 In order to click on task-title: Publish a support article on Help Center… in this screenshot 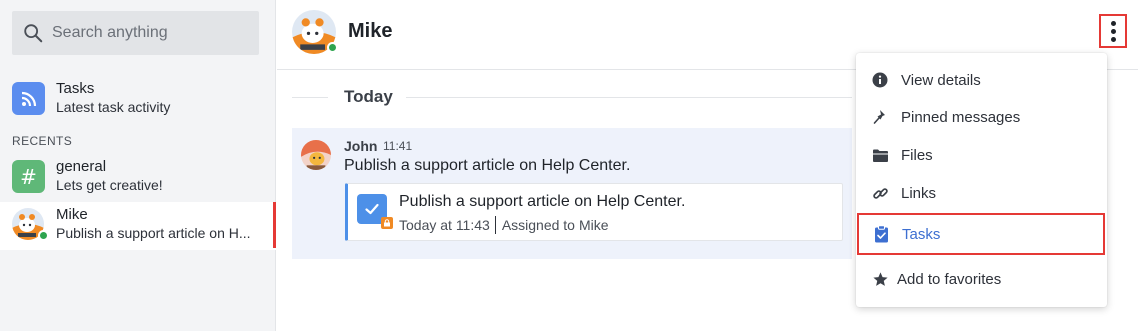, I will do `click(542, 201)`.